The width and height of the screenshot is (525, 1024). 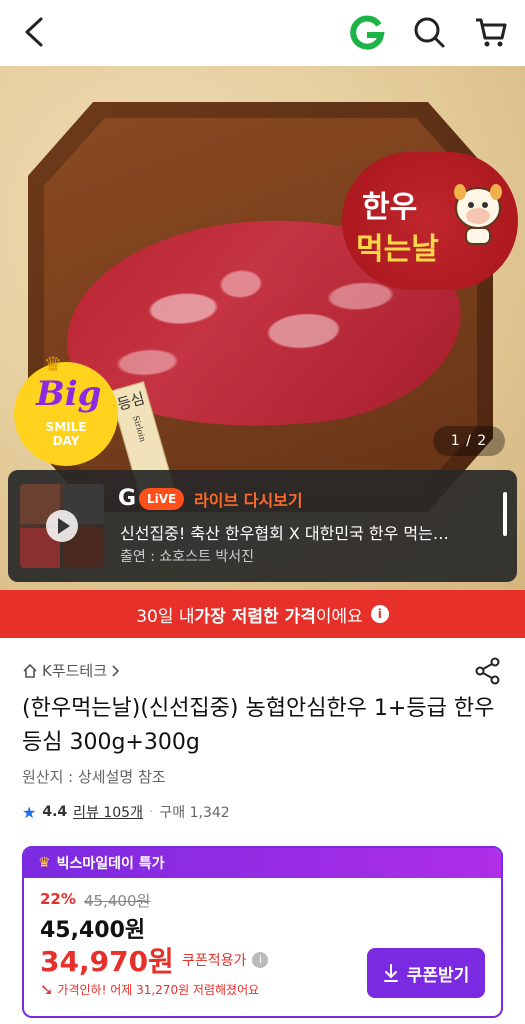 I want to click on price-card-title: 빅스마일데이 특가, so click(x=110, y=864).